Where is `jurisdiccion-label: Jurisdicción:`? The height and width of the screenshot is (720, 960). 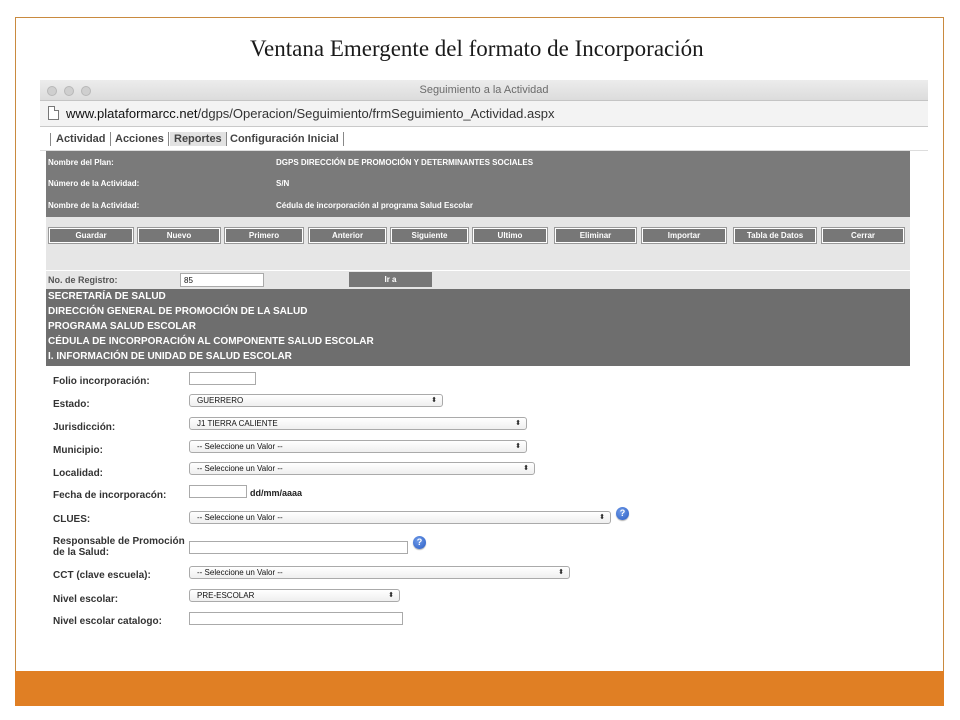 jurisdiccion-label: Jurisdicción: is located at coordinates (84, 427).